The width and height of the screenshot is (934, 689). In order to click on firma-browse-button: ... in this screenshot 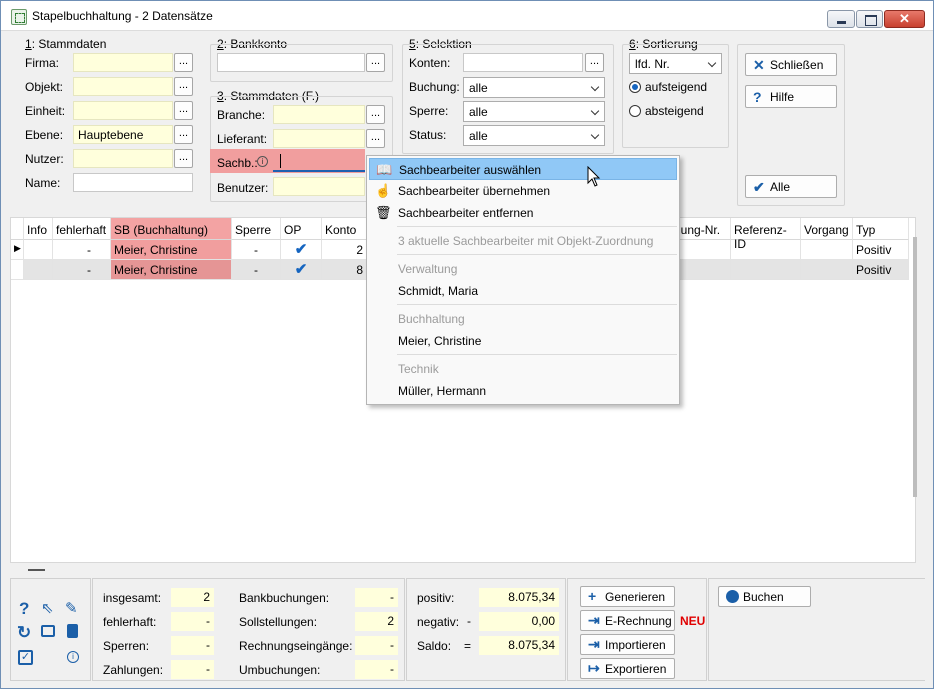, I will do `click(183, 62)`.